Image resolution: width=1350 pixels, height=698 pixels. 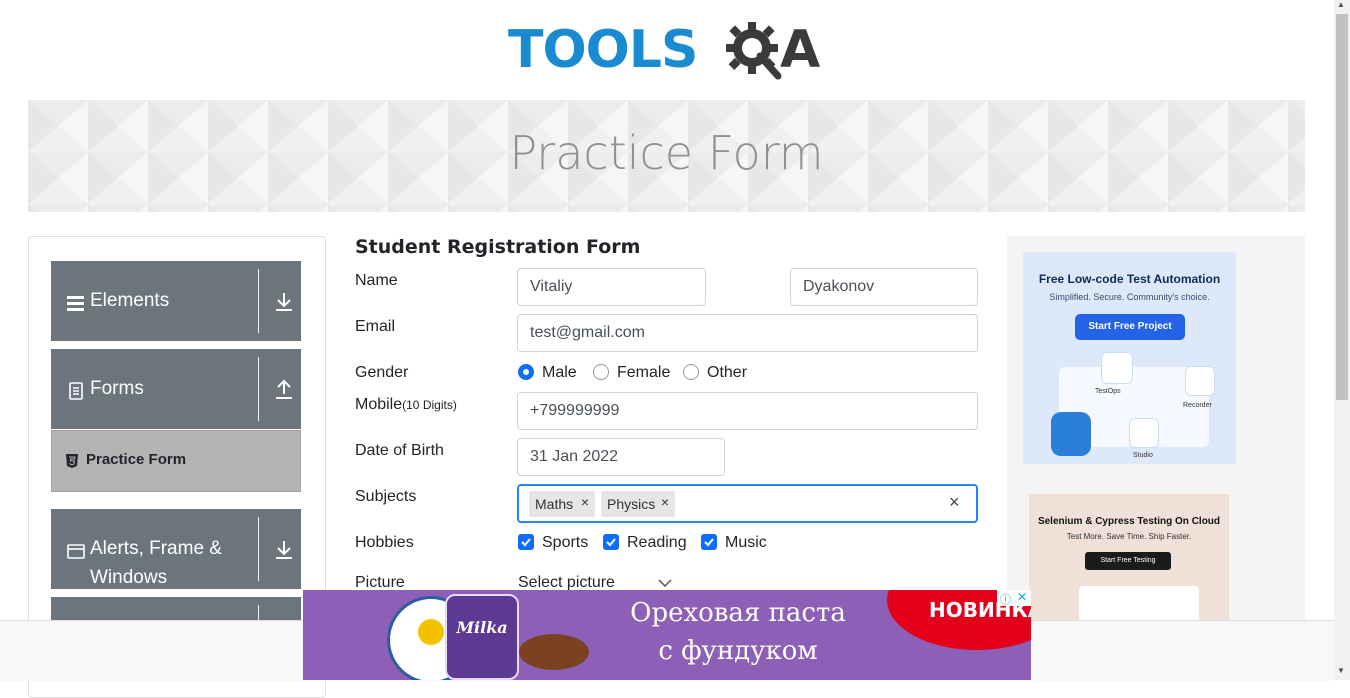 What do you see at coordinates (665, 583) in the screenshot?
I see `chevron-down-icon` at bounding box center [665, 583].